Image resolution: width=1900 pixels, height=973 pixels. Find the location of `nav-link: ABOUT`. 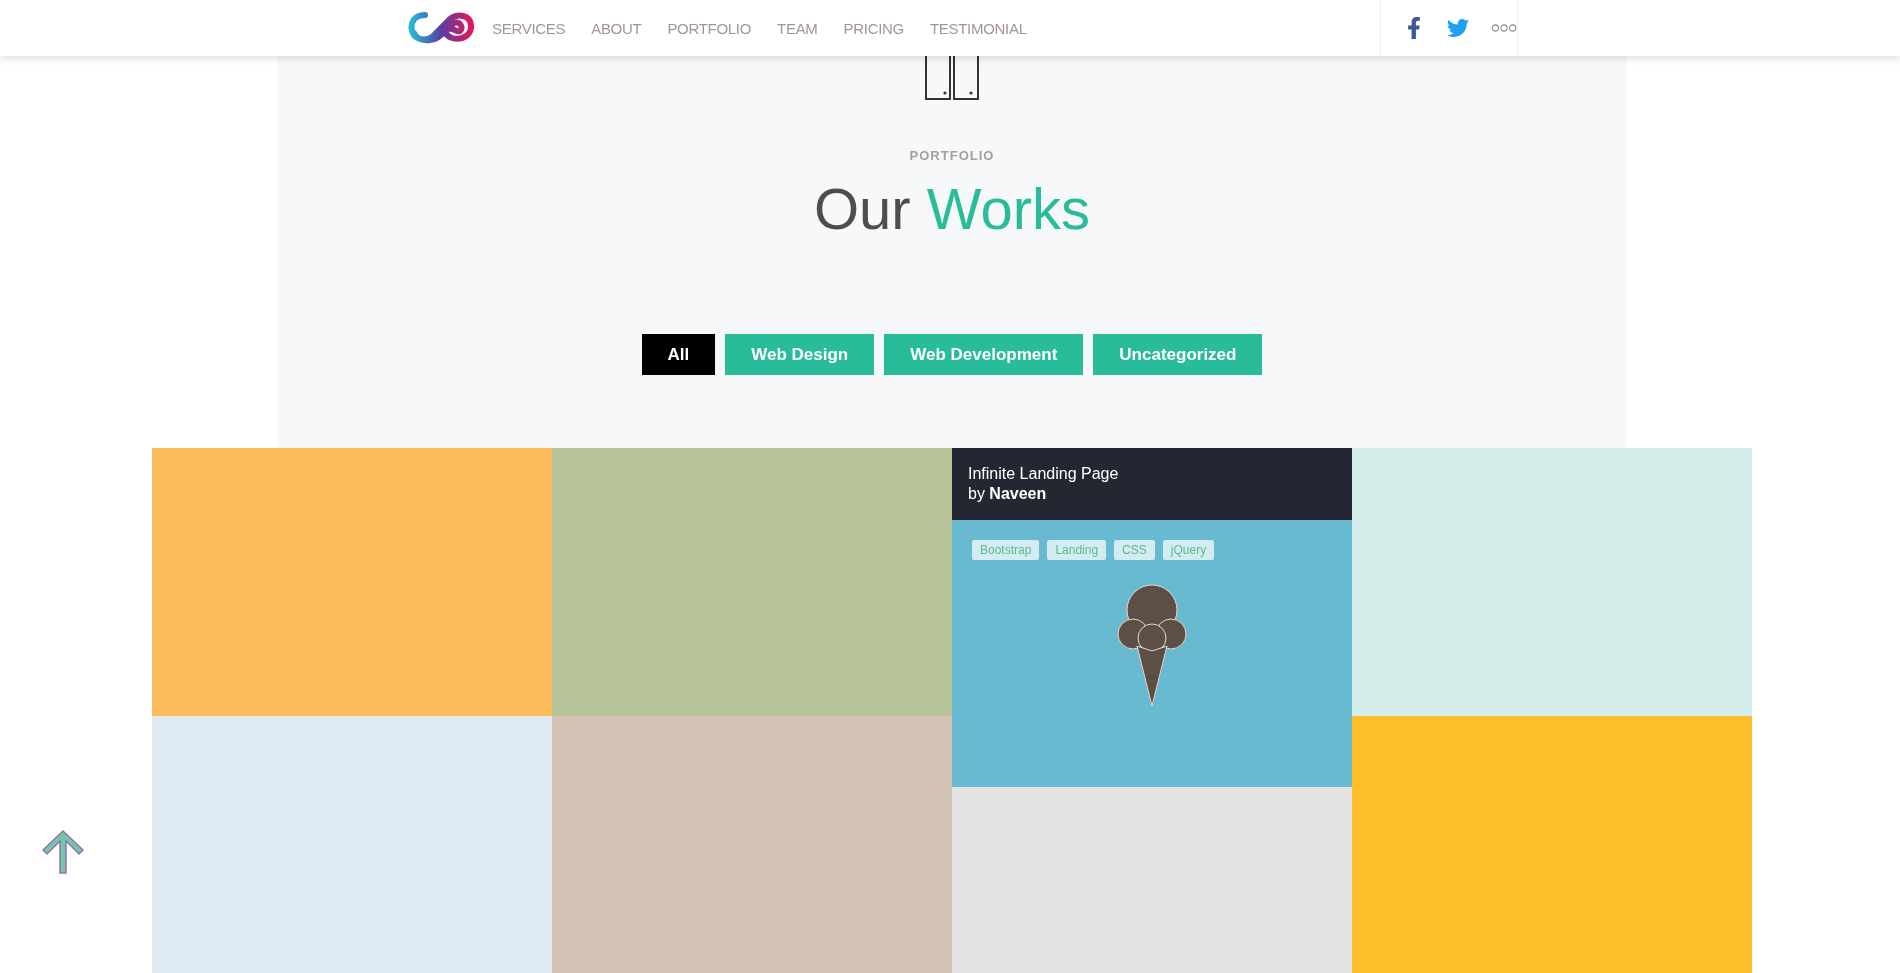

nav-link: ABOUT is located at coordinates (616, 28).